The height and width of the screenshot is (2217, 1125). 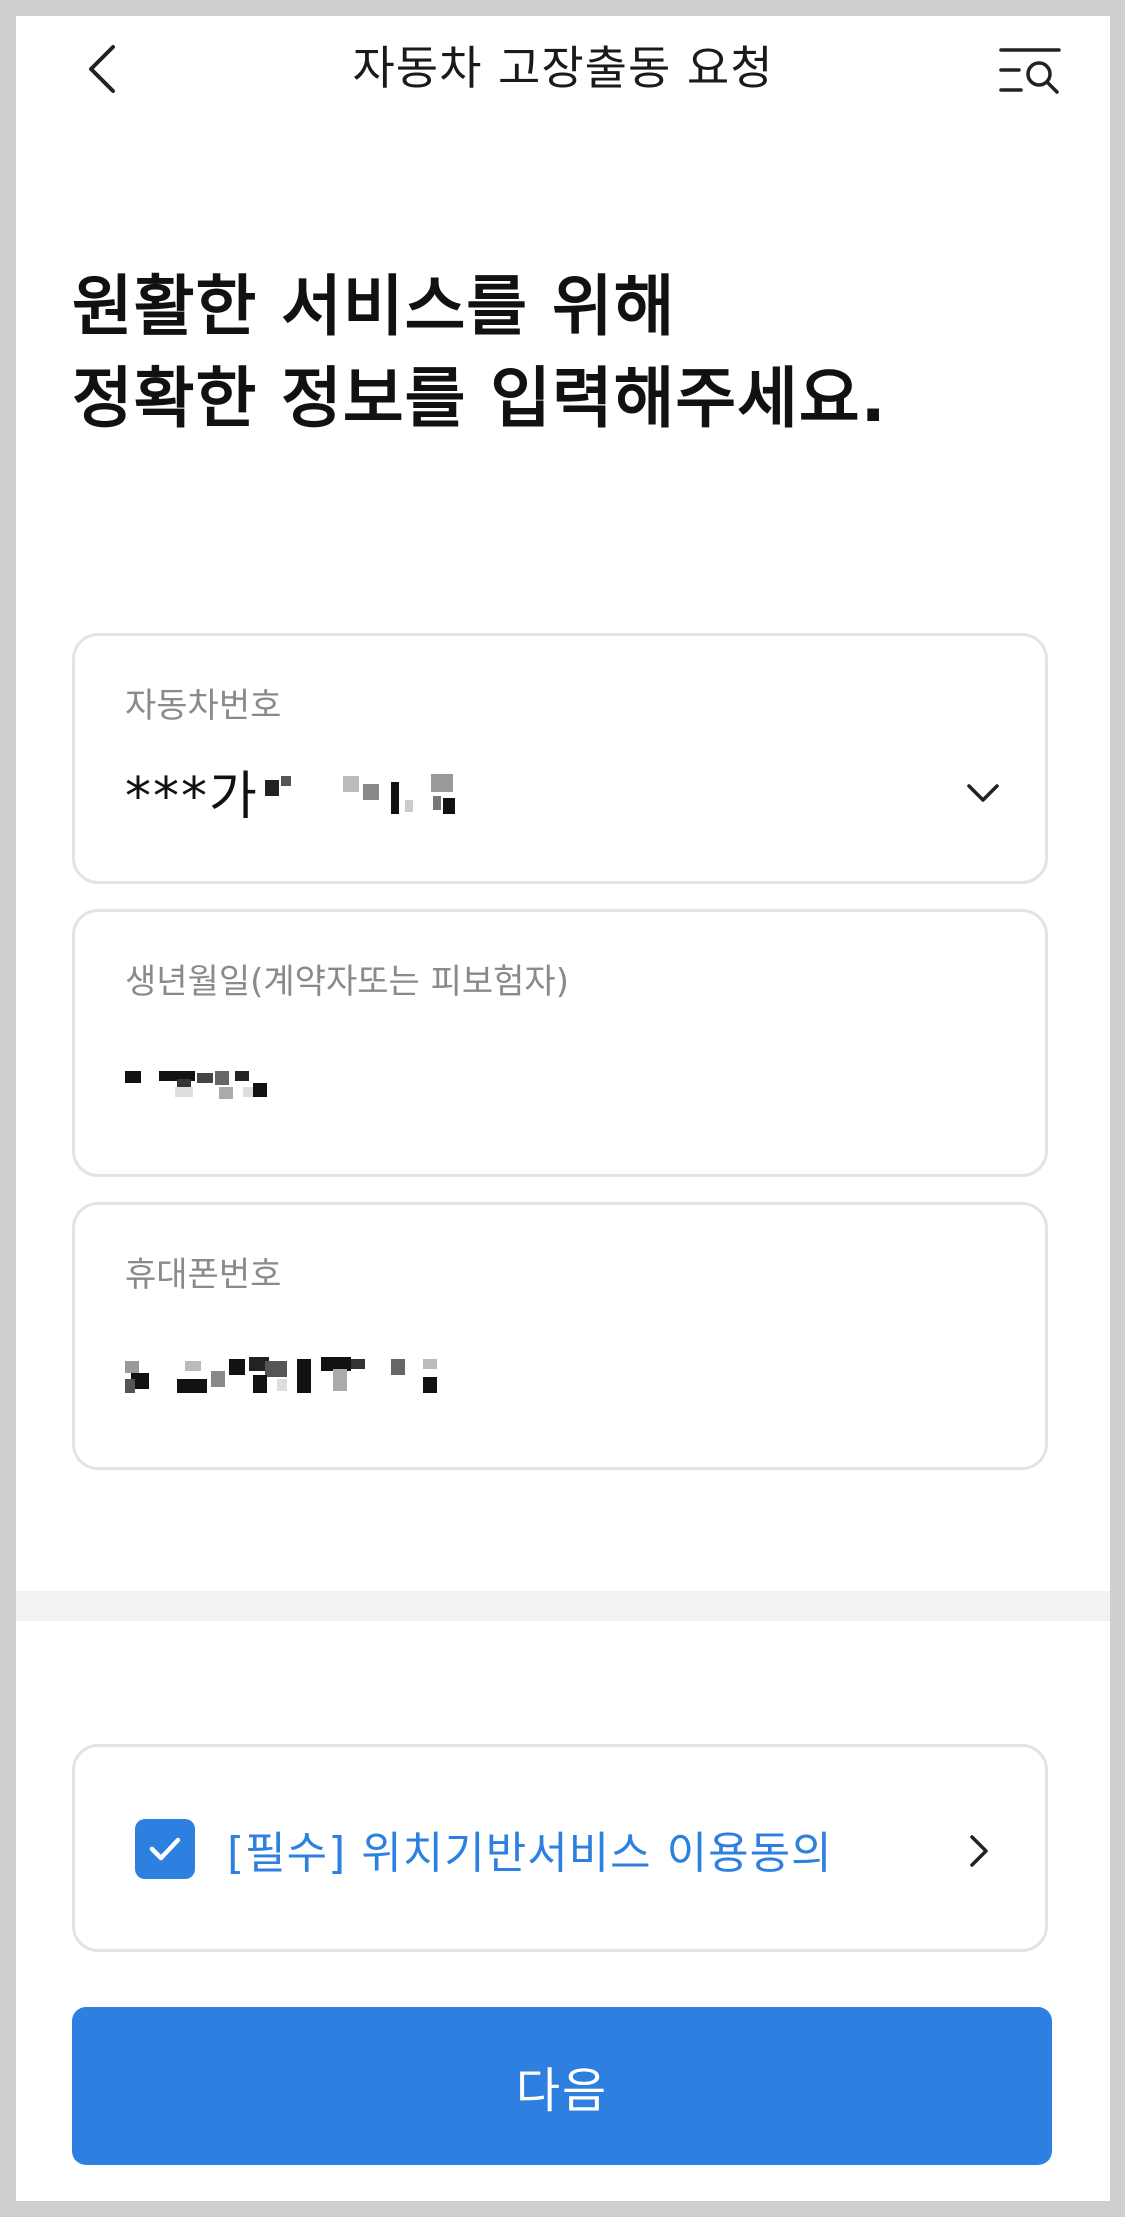 I want to click on car-number-label: 자동차번호, so click(x=203, y=706).